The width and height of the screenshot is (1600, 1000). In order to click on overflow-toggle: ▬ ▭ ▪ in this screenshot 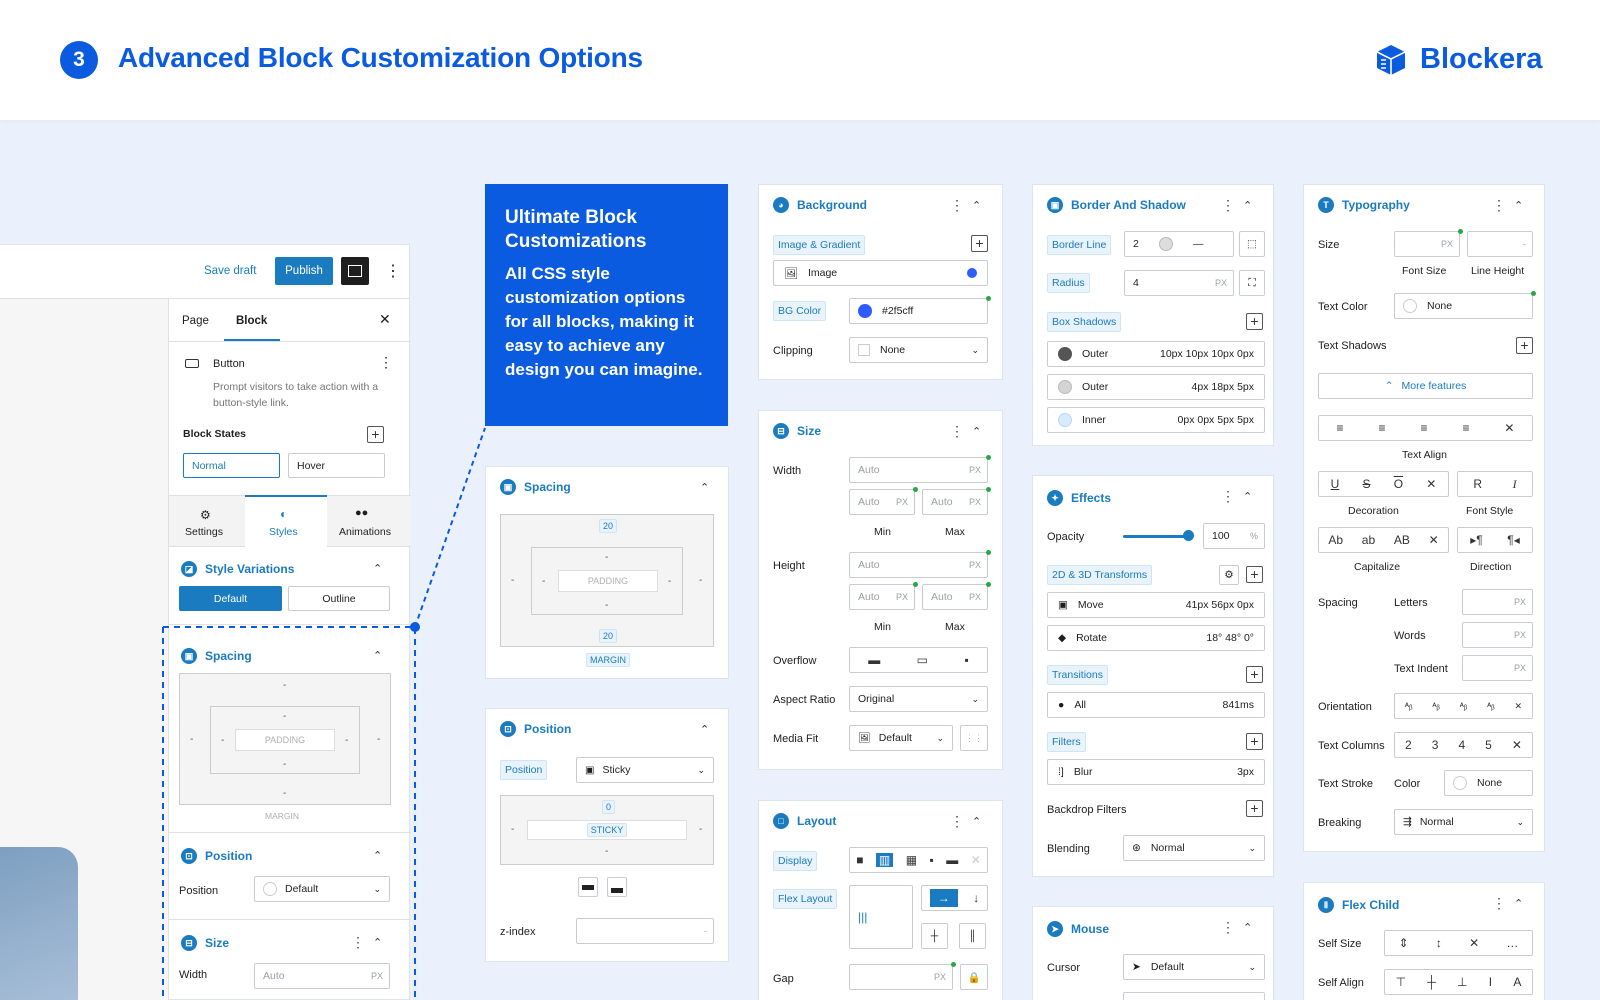, I will do `click(918, 660)`.